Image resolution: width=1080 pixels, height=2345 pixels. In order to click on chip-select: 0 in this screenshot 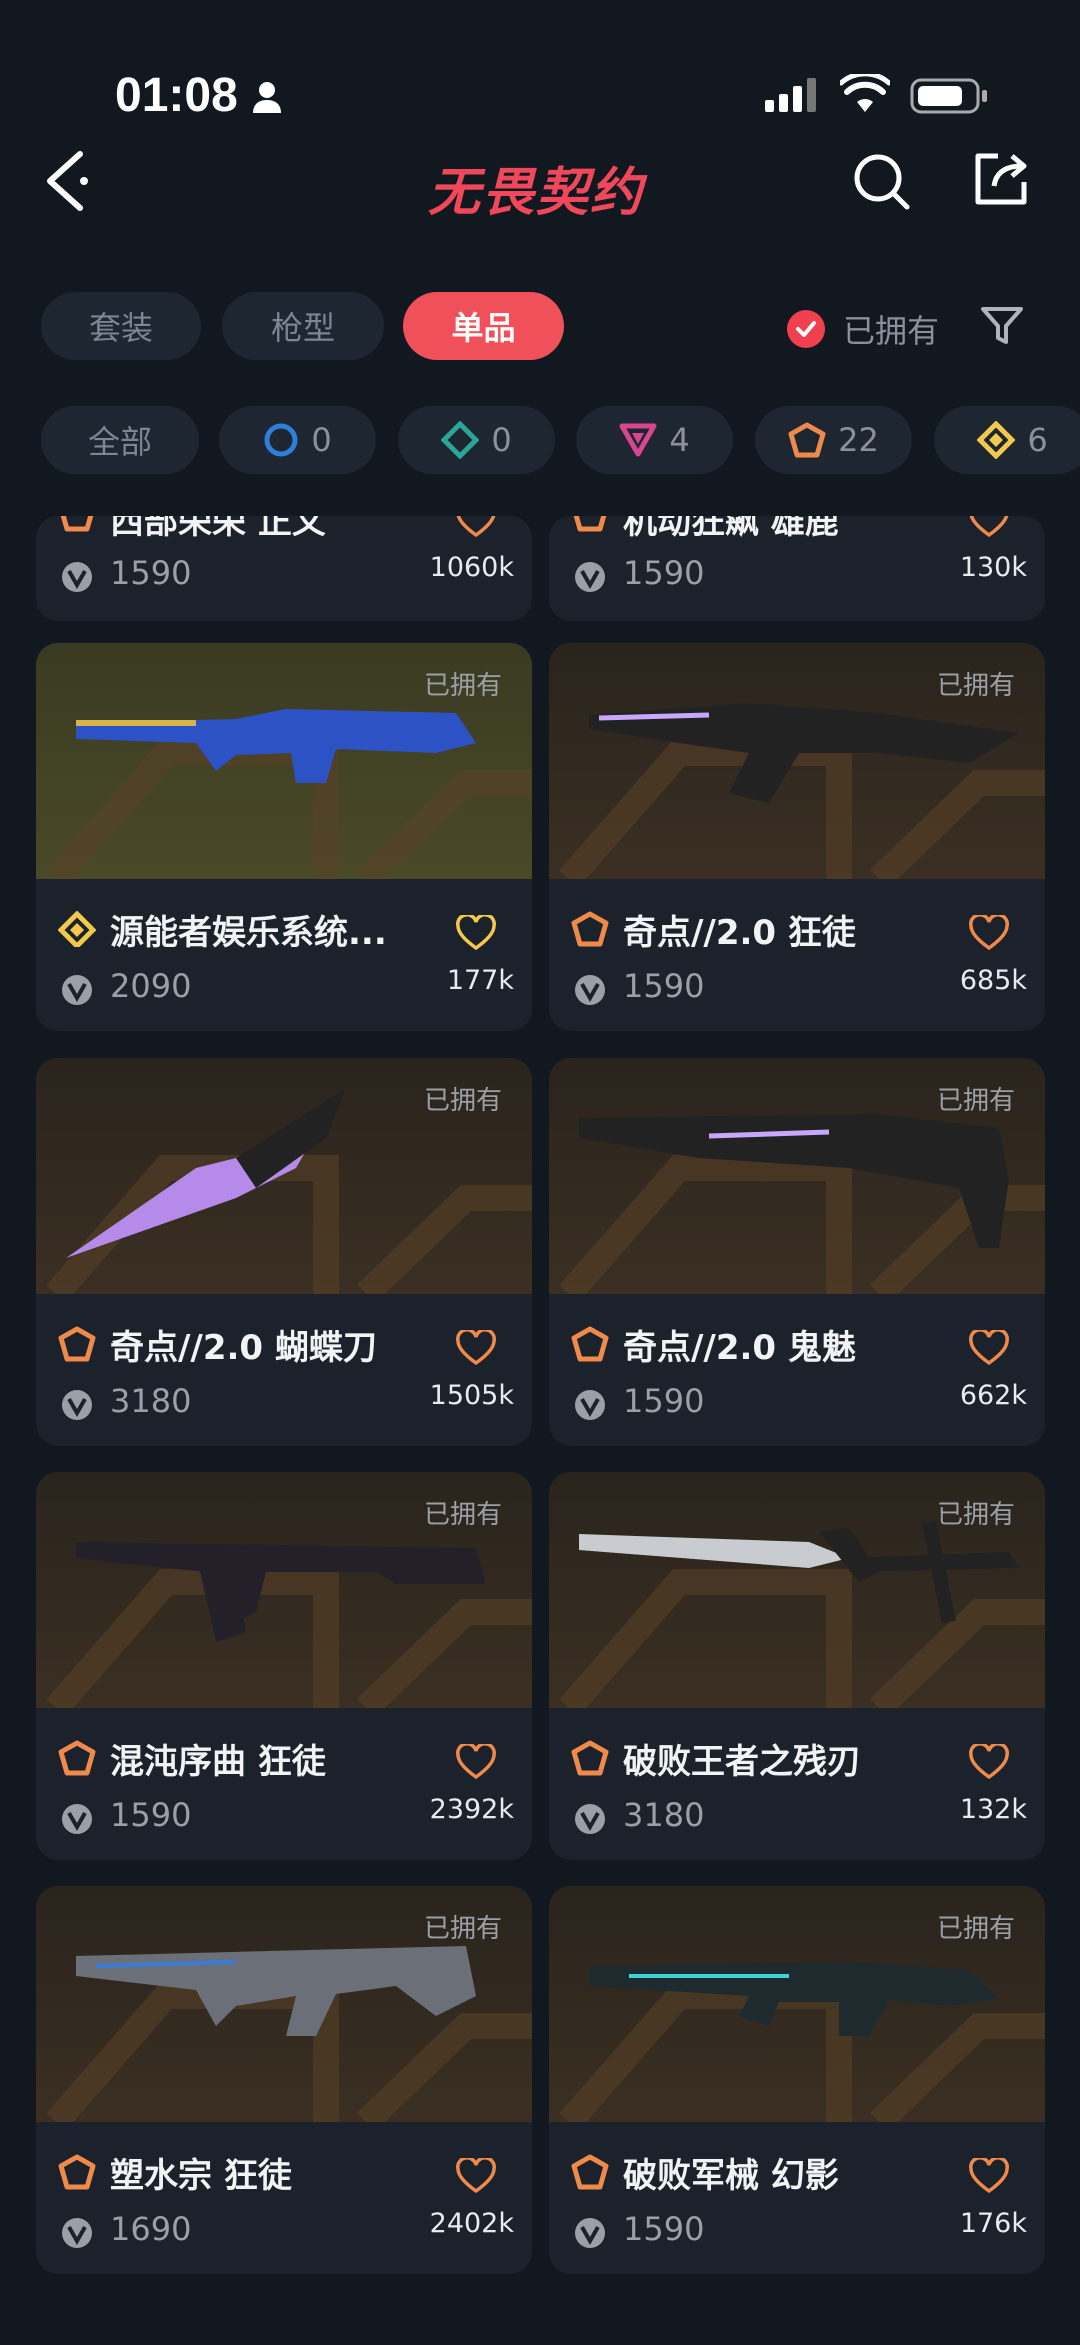, I will do `click(297, 440)`.